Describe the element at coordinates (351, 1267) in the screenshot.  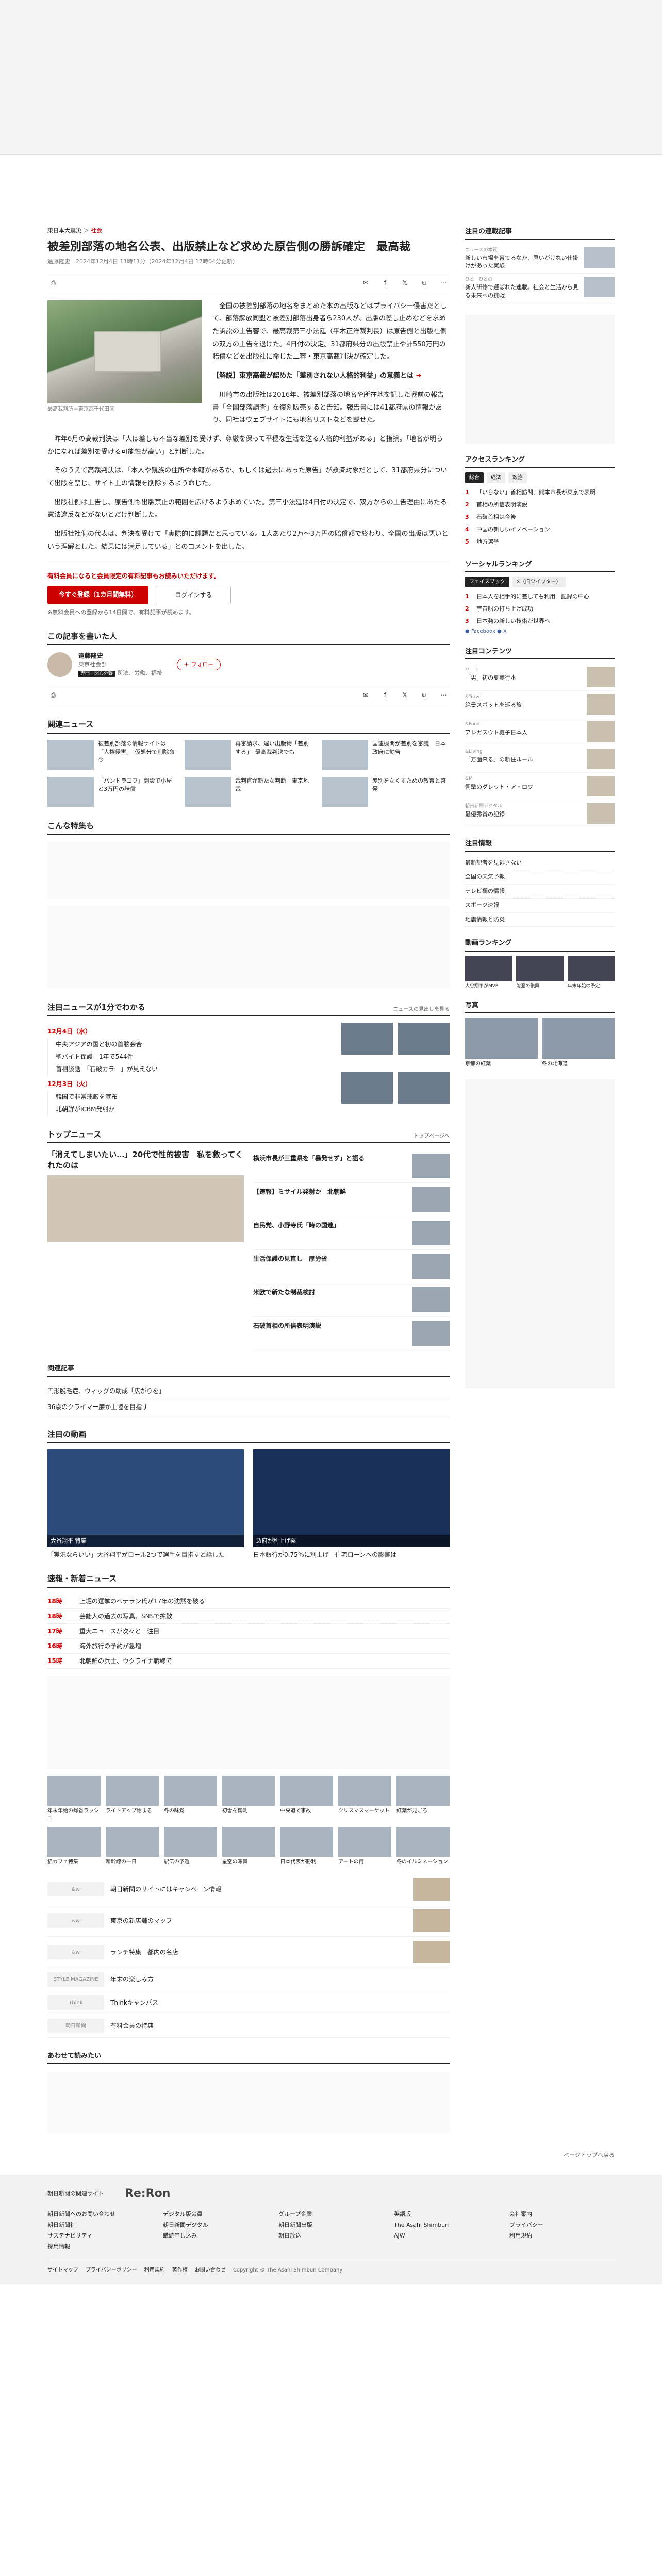
I see `list-item: 生活保護の見直し 厚労省` at that location.